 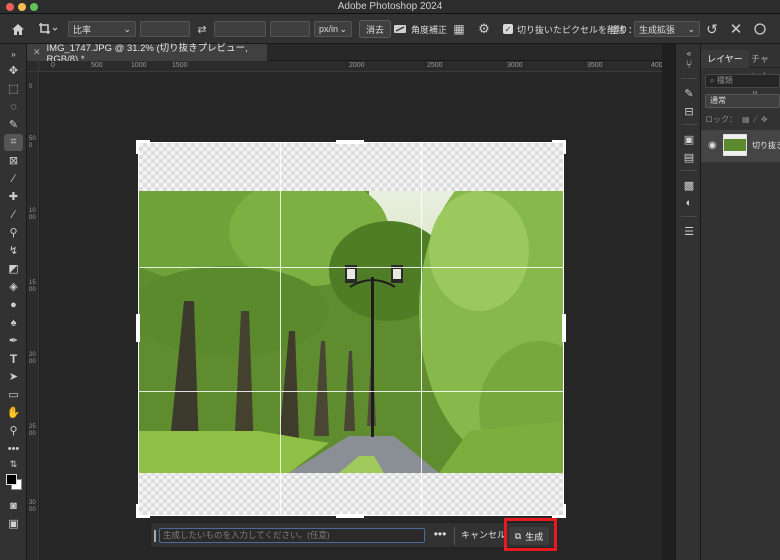 What do you see at coordinates (624, 29) in the screenshot?
I see `fill-label: 塗り：` at bounding box center [624, 29].